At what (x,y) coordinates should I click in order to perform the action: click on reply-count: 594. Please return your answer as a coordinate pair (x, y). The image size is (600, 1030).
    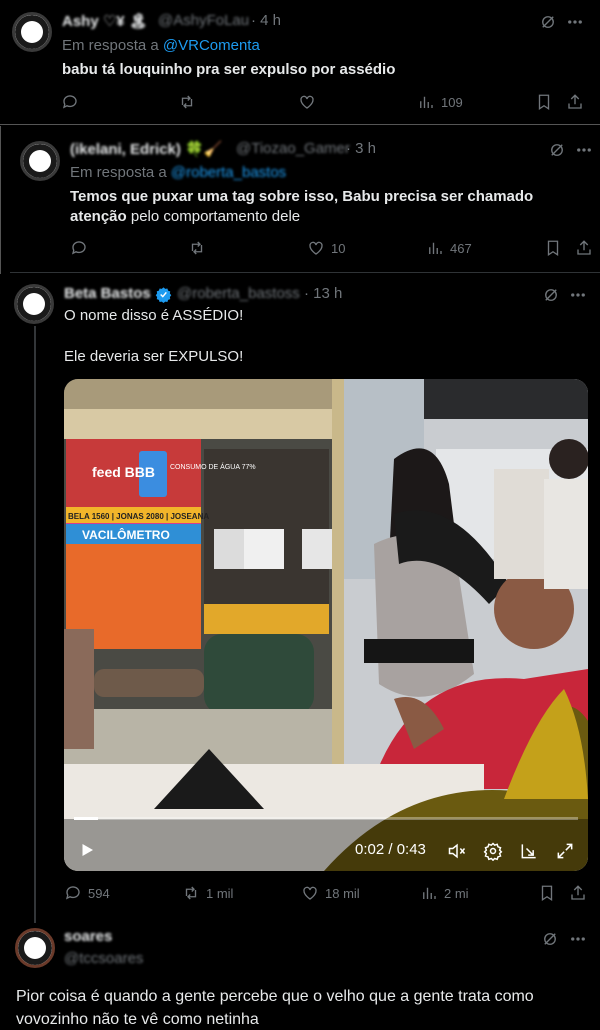
    Looking at the image, I should click on (99, 893).